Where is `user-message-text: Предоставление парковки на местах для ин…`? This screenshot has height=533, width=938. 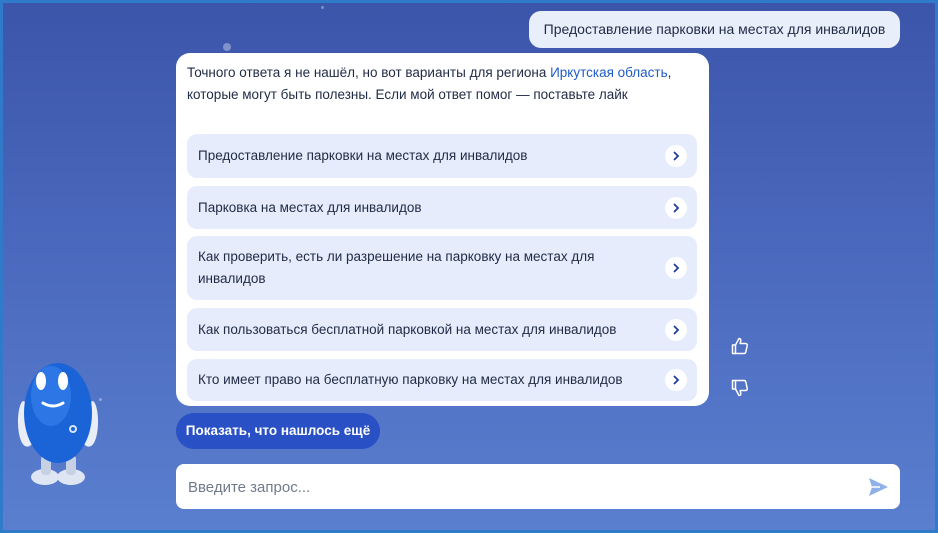 user-message-text: Предоставление парковки на местах для ин… is located at coordinates (714, 29).